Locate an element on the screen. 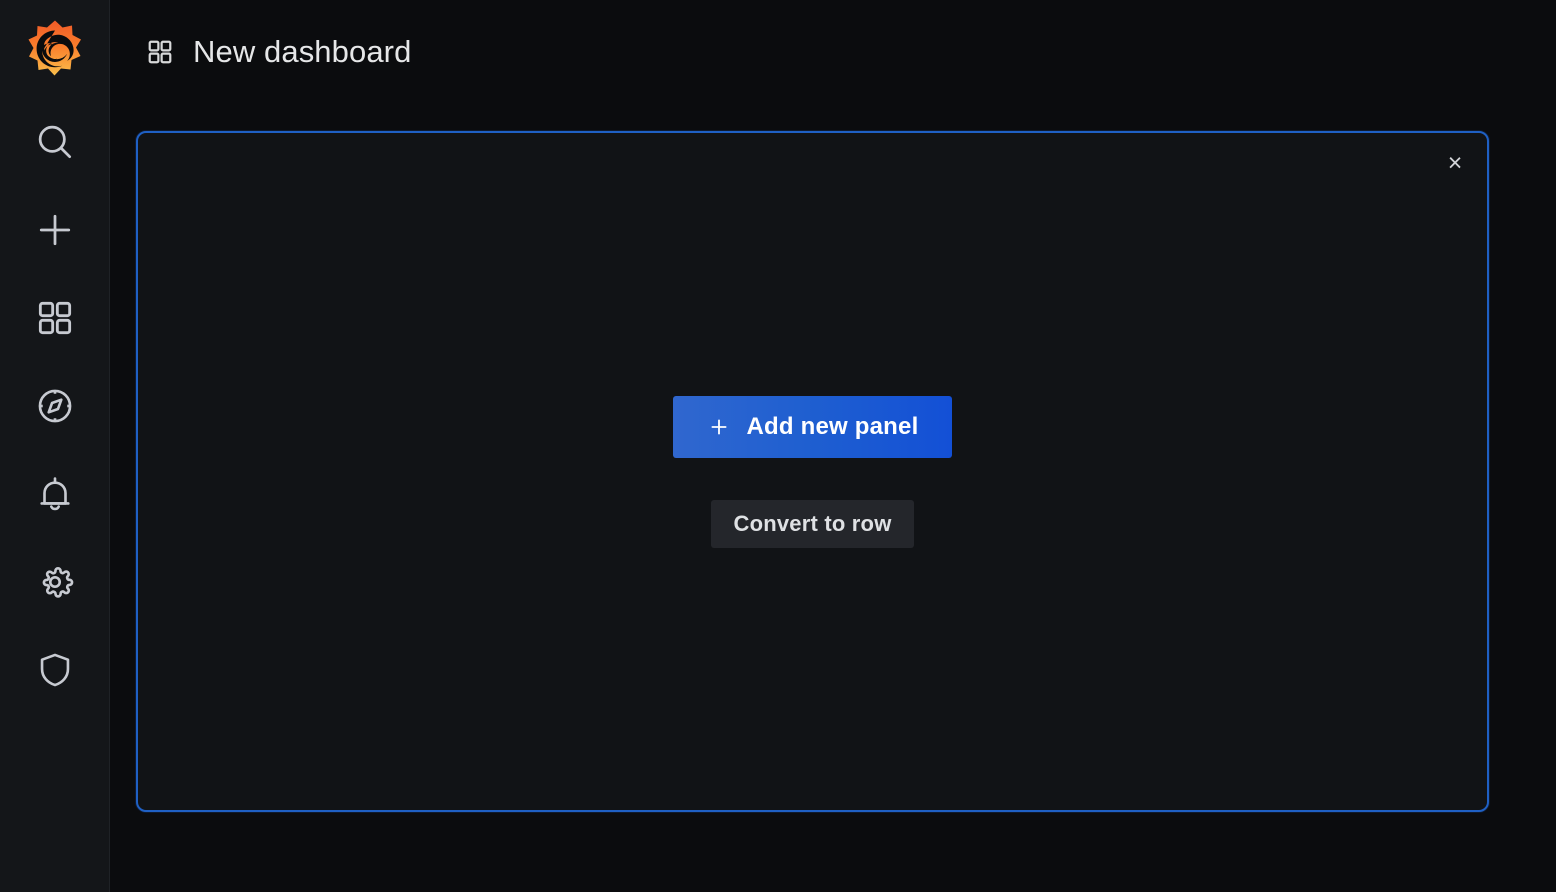  gear-icon is located at coordinates (55, 582).